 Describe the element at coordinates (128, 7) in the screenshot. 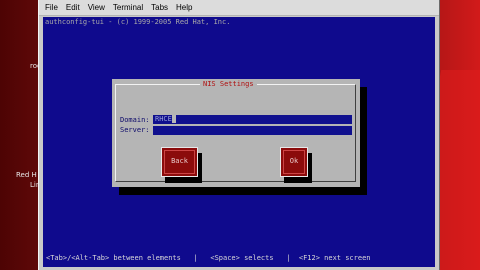

I see `menu-terminal: Terminal` at that location.